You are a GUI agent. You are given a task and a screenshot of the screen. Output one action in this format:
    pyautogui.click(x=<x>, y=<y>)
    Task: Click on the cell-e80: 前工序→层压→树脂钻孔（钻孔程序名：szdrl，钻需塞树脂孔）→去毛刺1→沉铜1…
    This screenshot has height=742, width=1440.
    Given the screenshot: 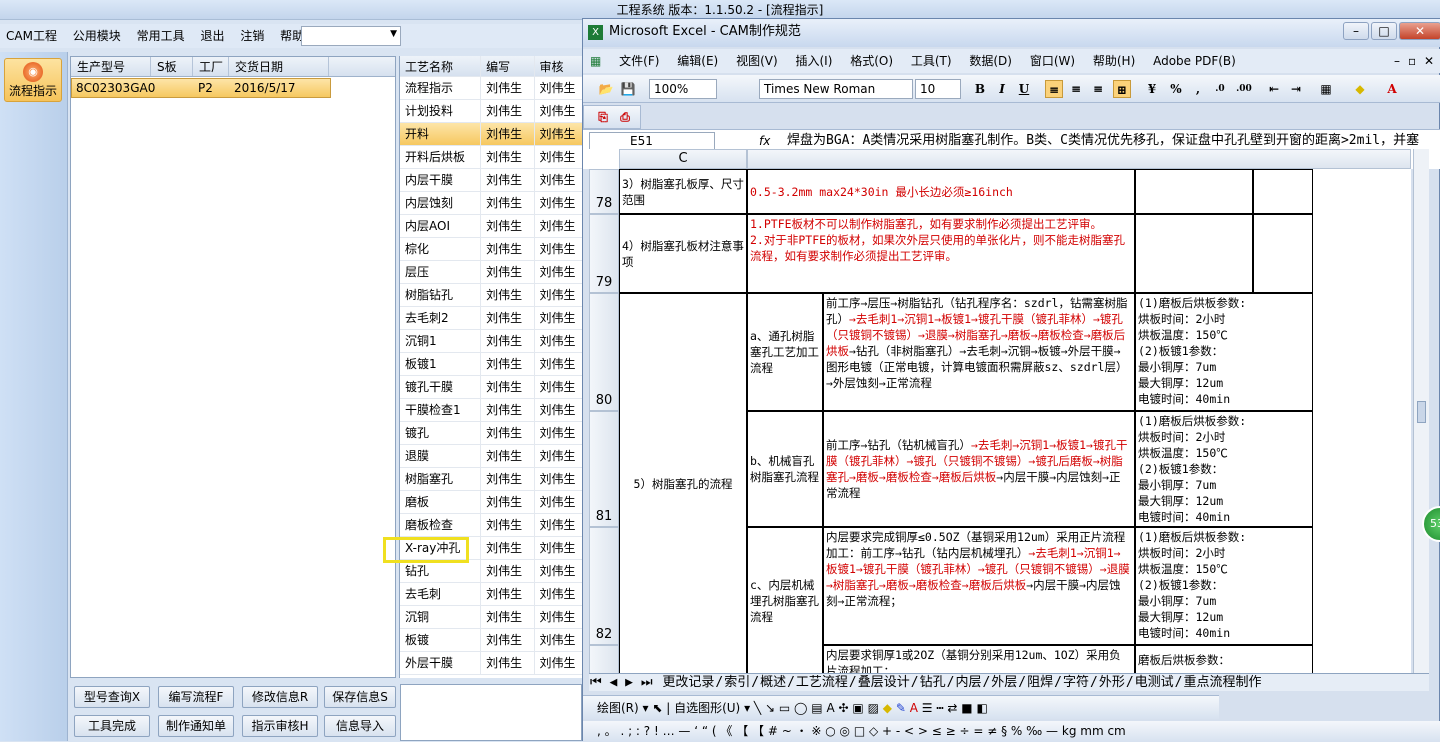 What is the action you would take?
    pyautogui.click(x=979, y=352)
    